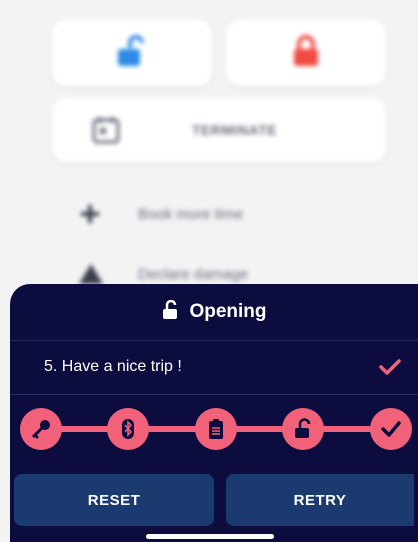 Image resolution: width=418 pixels, height=542 pixels. I want to click on step-clipboard, so click(216, 429).